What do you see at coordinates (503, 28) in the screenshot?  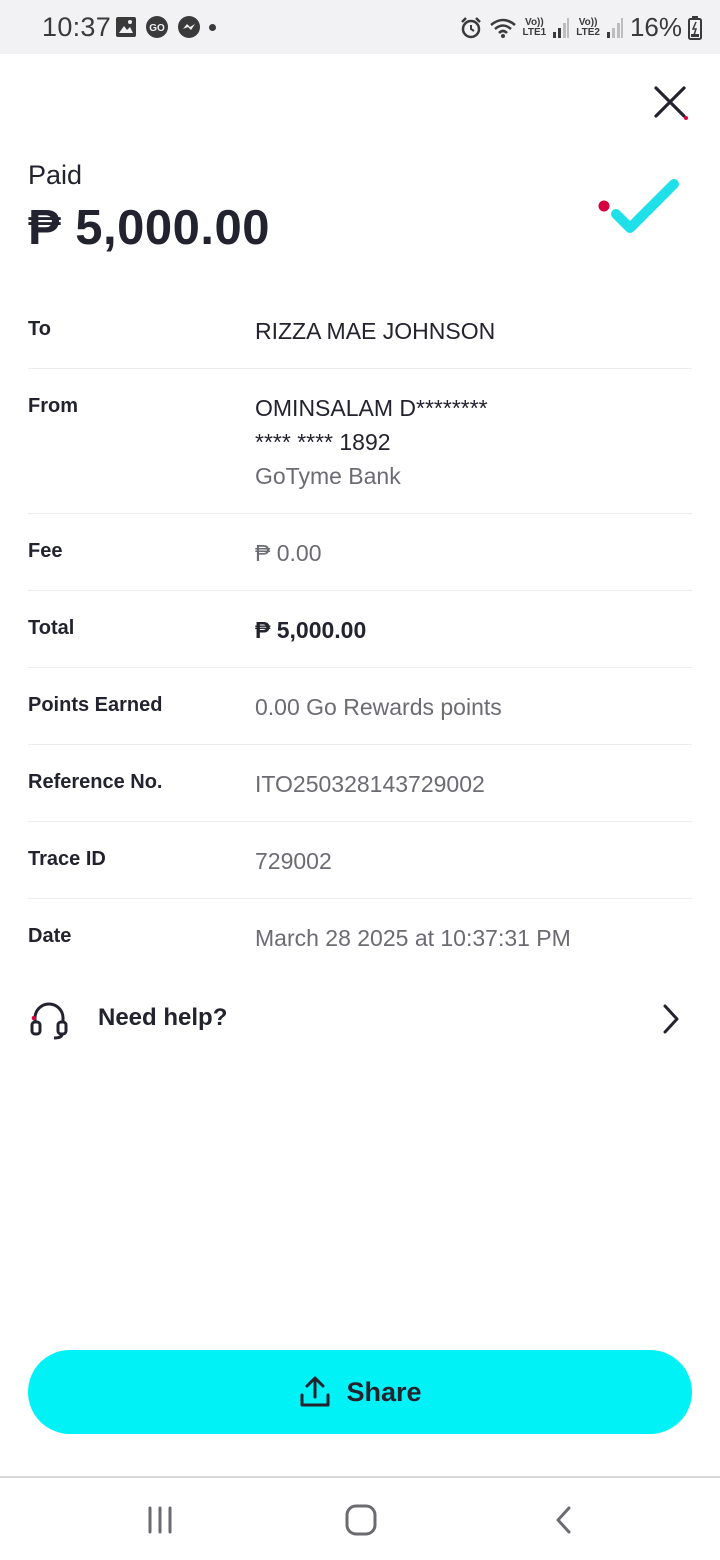 I see `wifi-icon` at bounding box center [503, 28].